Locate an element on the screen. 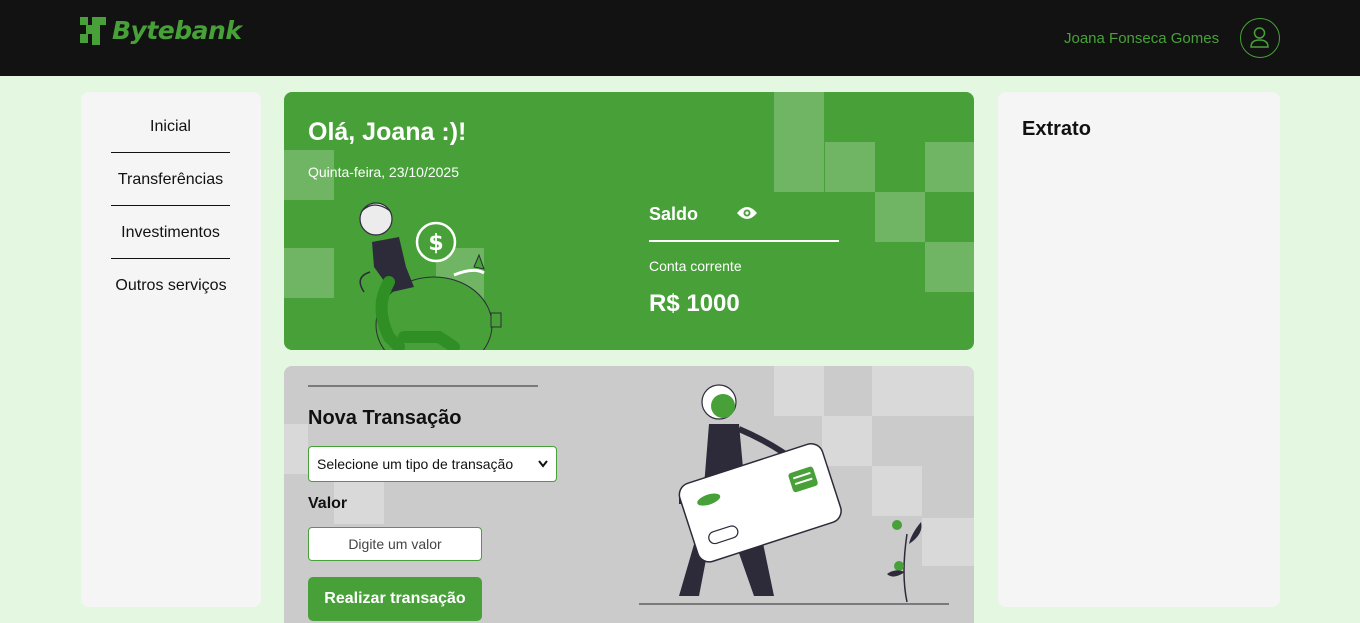 This screenshot has width=1360, height=623. piggy-bank-illustration: $ is located at coordinates (430, 276).